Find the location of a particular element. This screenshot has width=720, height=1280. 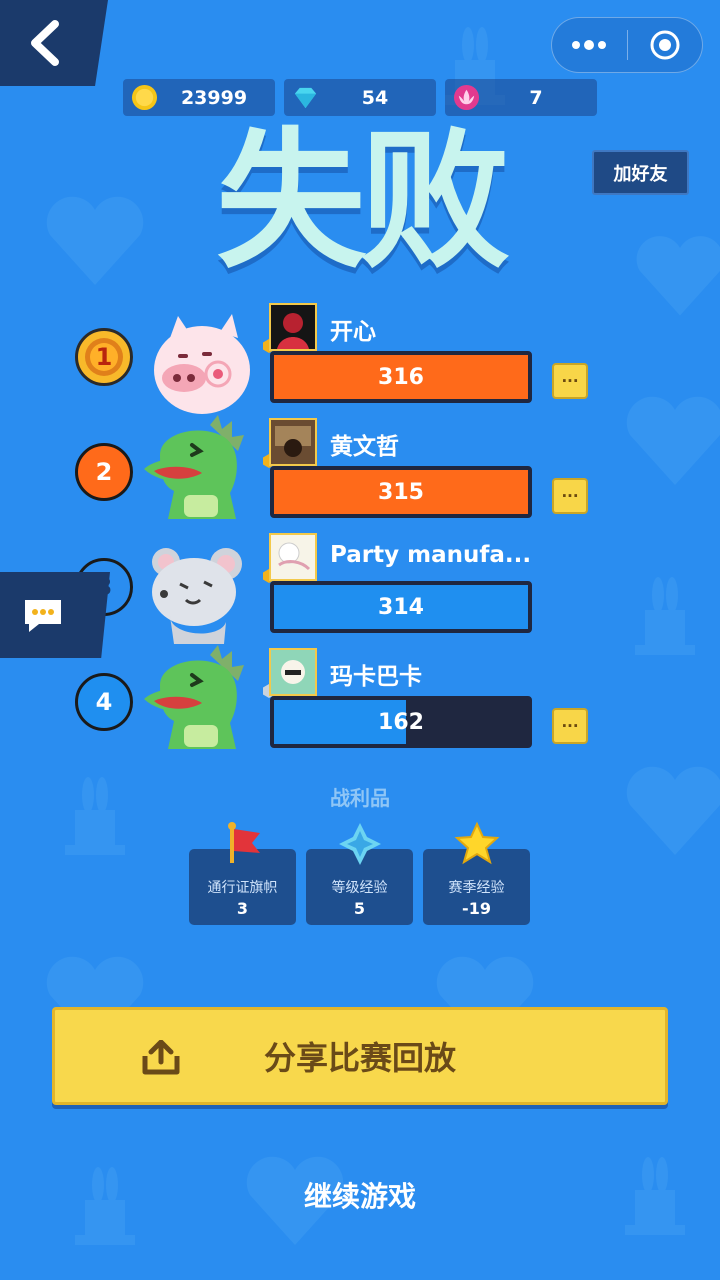

reward-value: 3 is located at coordinates (242, 908).